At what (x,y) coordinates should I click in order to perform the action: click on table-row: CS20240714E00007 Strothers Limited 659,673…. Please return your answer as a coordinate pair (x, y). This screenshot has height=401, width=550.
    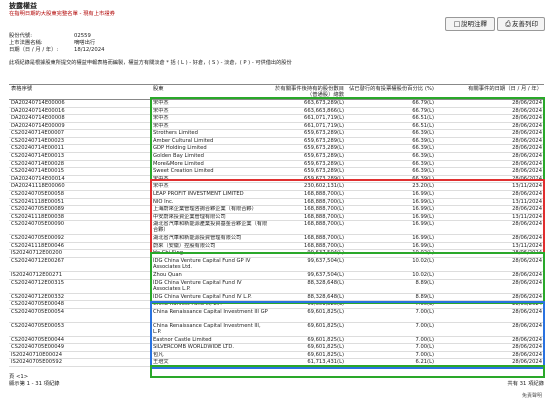
    Looking at the image, I should click on (276, 134).